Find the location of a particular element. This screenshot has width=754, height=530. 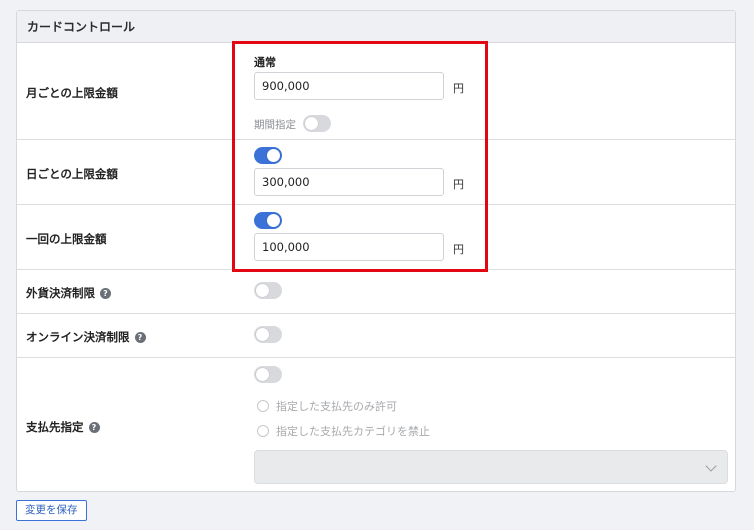

foreign-currency-label-text: 外貨決済制限 is located at coordinates (60, 293).